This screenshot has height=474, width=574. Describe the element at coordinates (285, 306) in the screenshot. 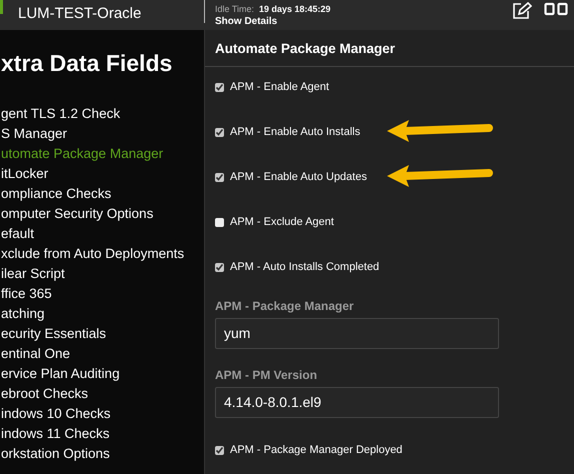

I see `field-label: APM - Package Manager` at that location.